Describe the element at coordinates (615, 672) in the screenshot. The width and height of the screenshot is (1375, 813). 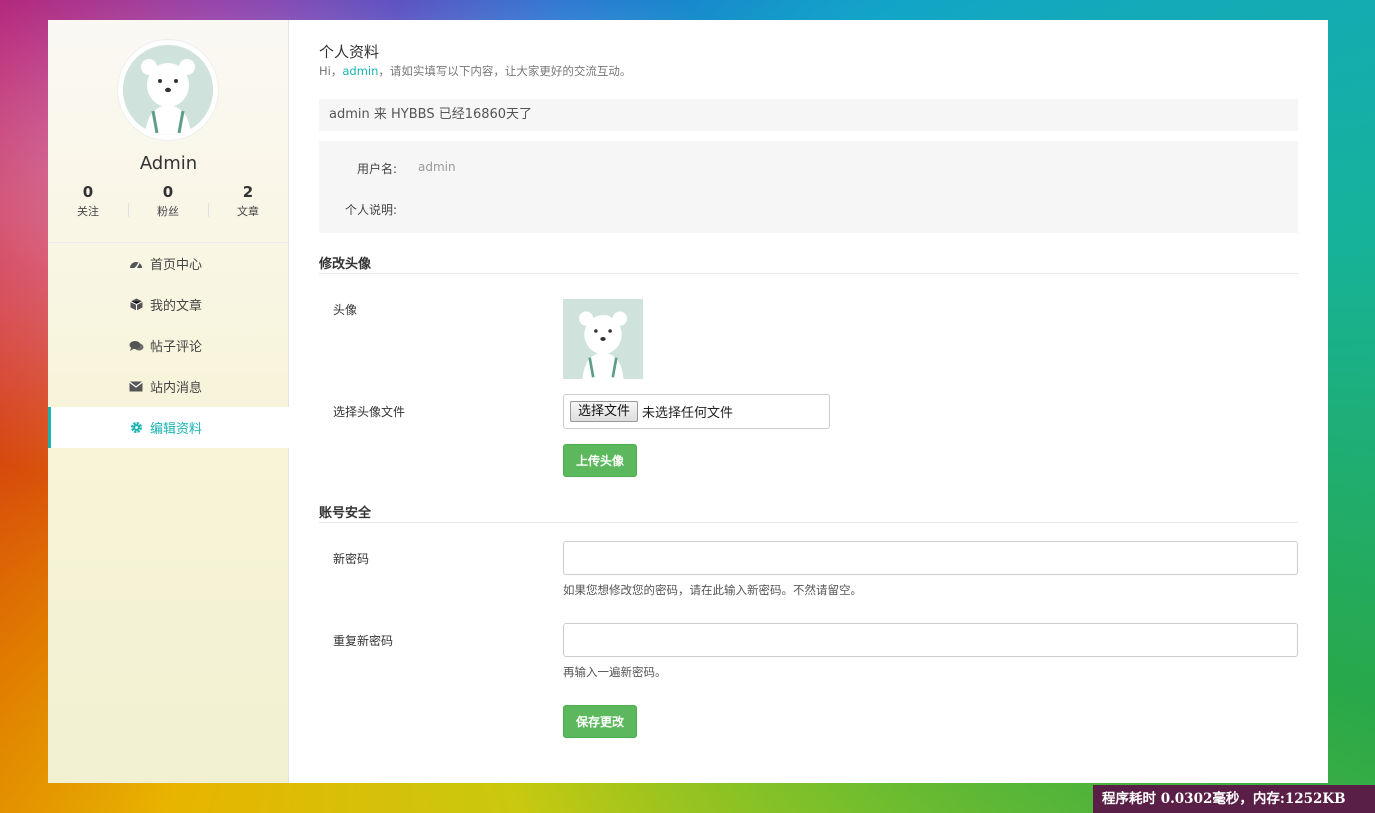
I see `repeat-password-hint: 再输入一遍新密码。` at that location.